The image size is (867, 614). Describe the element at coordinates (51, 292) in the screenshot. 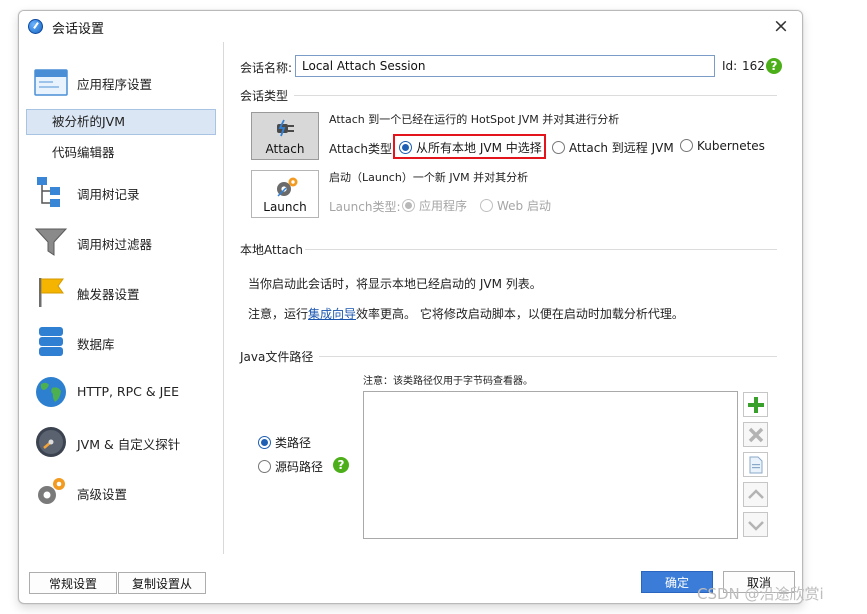

I see `flag-icon` at that location.